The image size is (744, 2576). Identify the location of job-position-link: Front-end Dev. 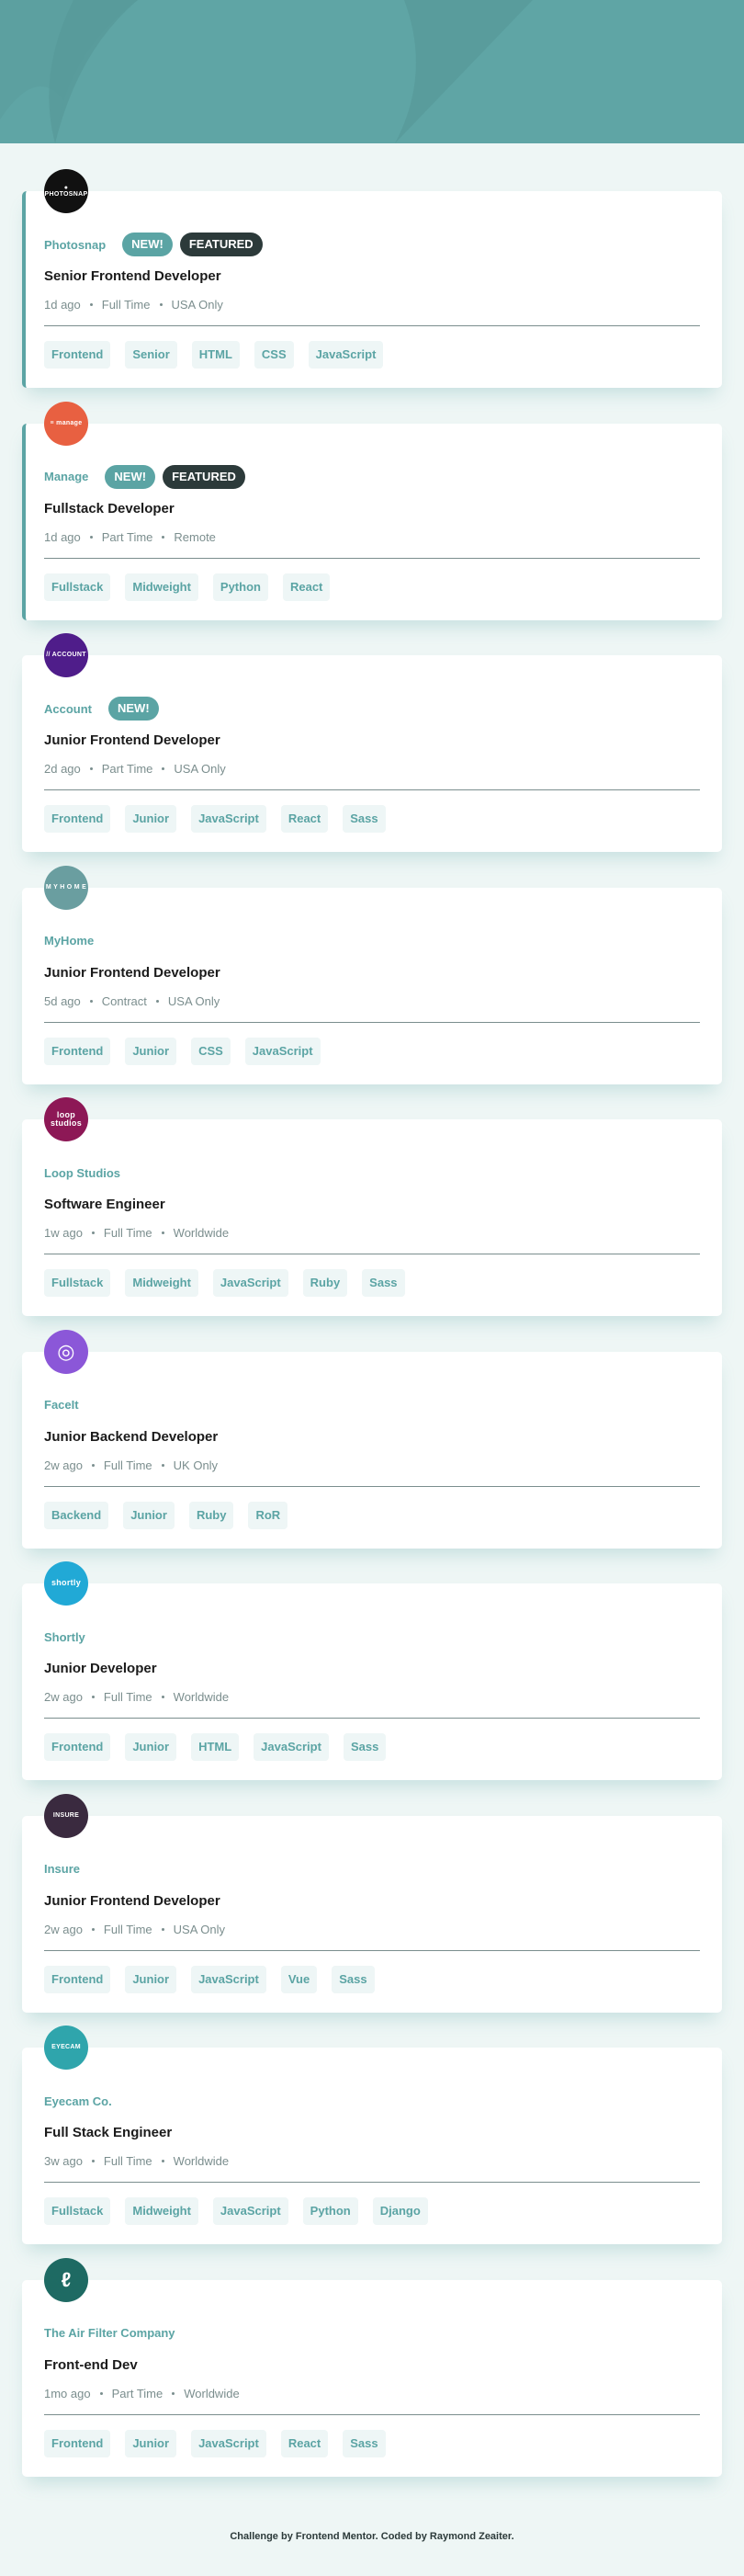
(91, 2365).